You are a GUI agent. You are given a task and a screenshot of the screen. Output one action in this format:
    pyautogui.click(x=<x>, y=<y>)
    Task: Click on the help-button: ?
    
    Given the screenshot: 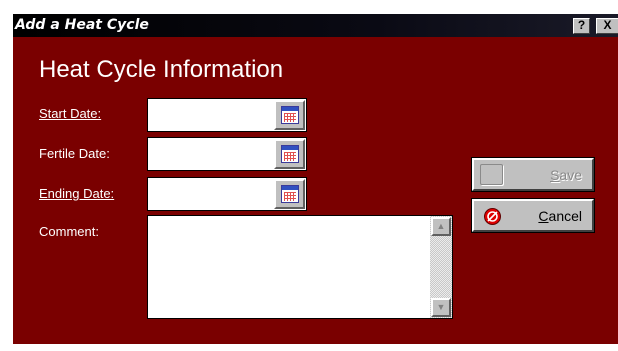 What is the action you would take?
    pyautogui.click(x=581, y=26)
    